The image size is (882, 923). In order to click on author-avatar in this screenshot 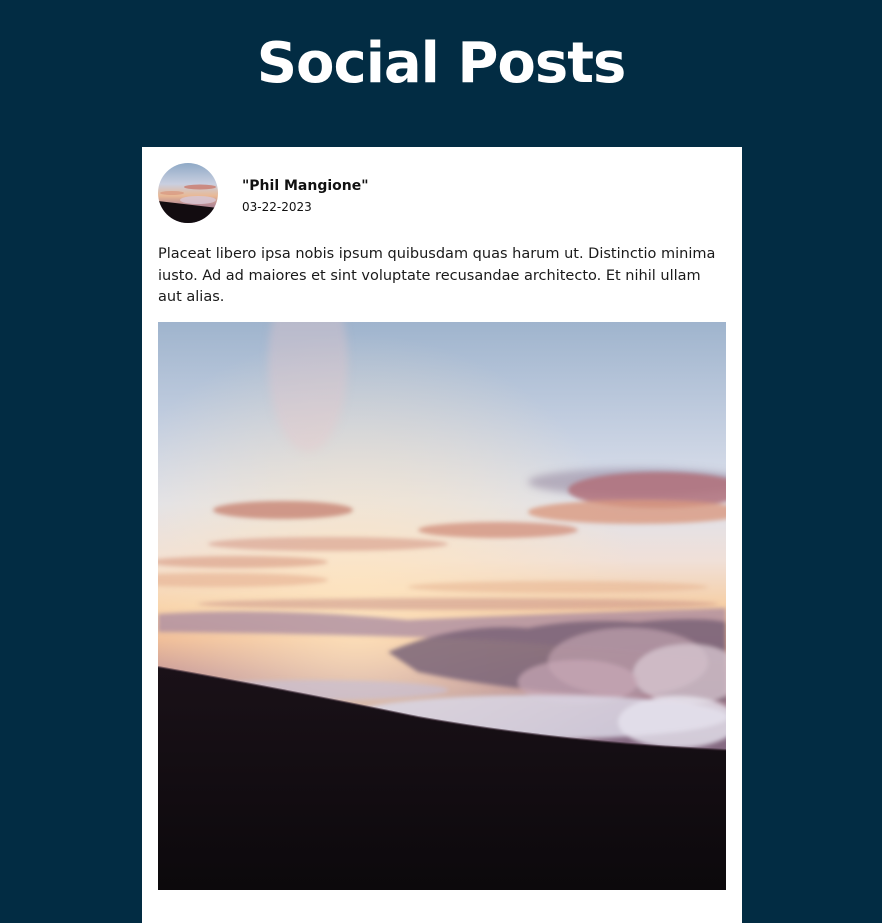, I will do `click(188, 193)`.